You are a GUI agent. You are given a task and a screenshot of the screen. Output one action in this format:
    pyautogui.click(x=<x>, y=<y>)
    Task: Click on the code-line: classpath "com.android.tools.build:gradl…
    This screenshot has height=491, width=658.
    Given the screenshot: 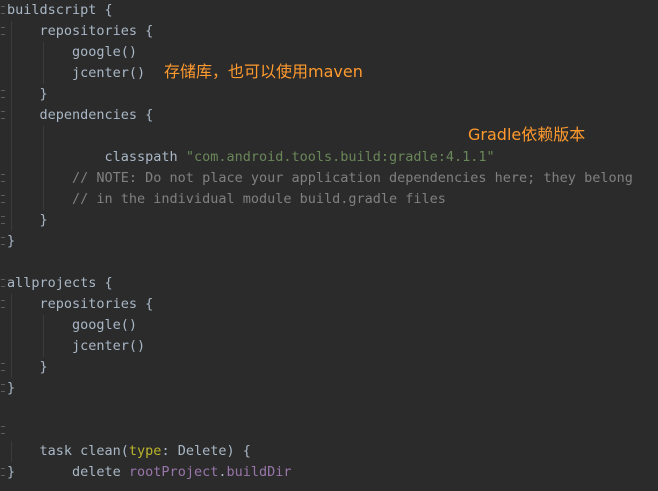 What is the action you would take?
    pyautogui.click(x=251, y=145)
    